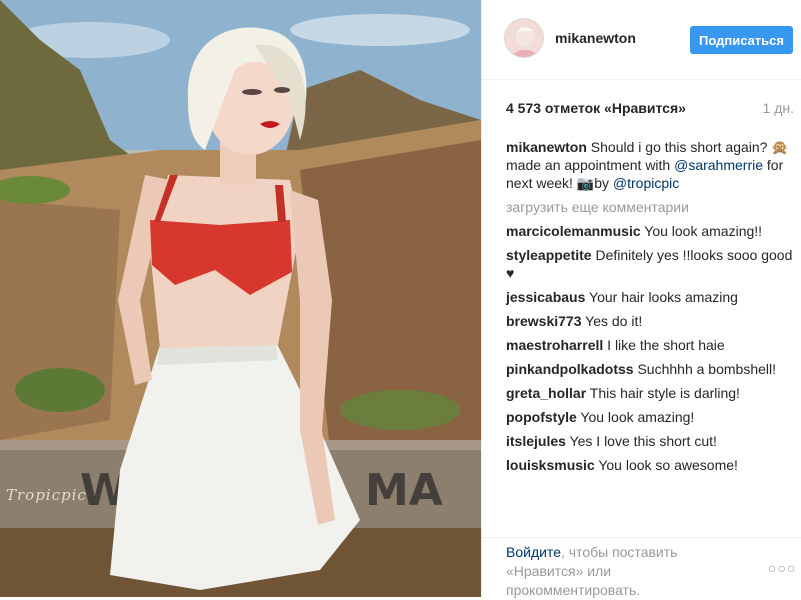  I want to click on comment-item: greta_hollar This hair style is darling!, so click(651, 393).